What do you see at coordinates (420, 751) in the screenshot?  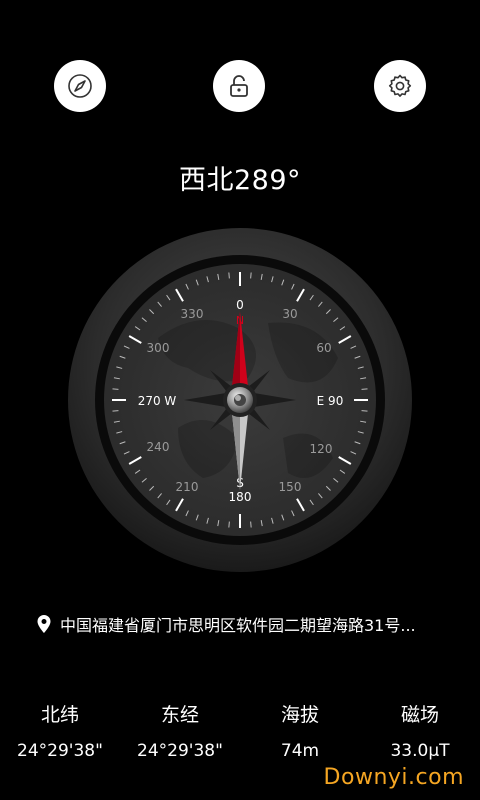 I see `stat-value: 33.0μT` at bounding box center [420, 751].